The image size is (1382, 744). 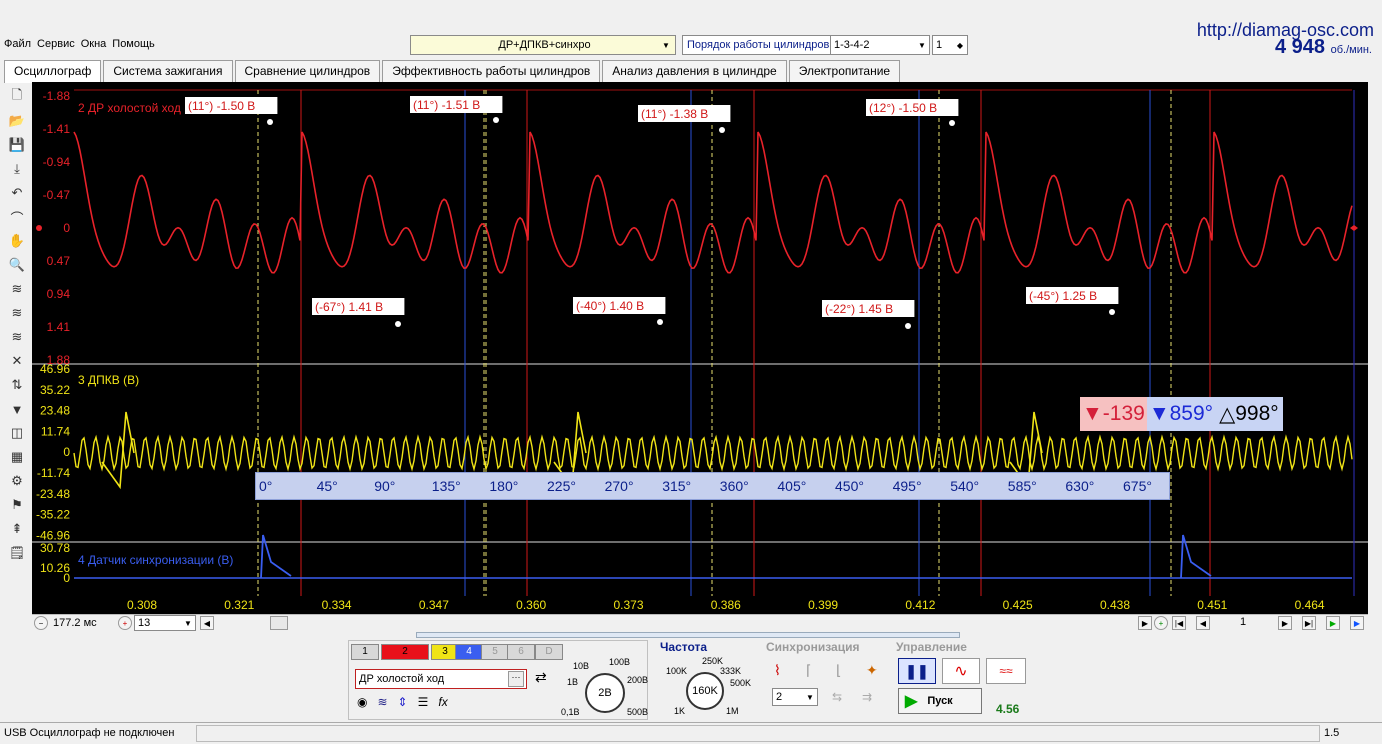 I want to click on chevron-down-icon: ▼, so click(x=666, y=45).